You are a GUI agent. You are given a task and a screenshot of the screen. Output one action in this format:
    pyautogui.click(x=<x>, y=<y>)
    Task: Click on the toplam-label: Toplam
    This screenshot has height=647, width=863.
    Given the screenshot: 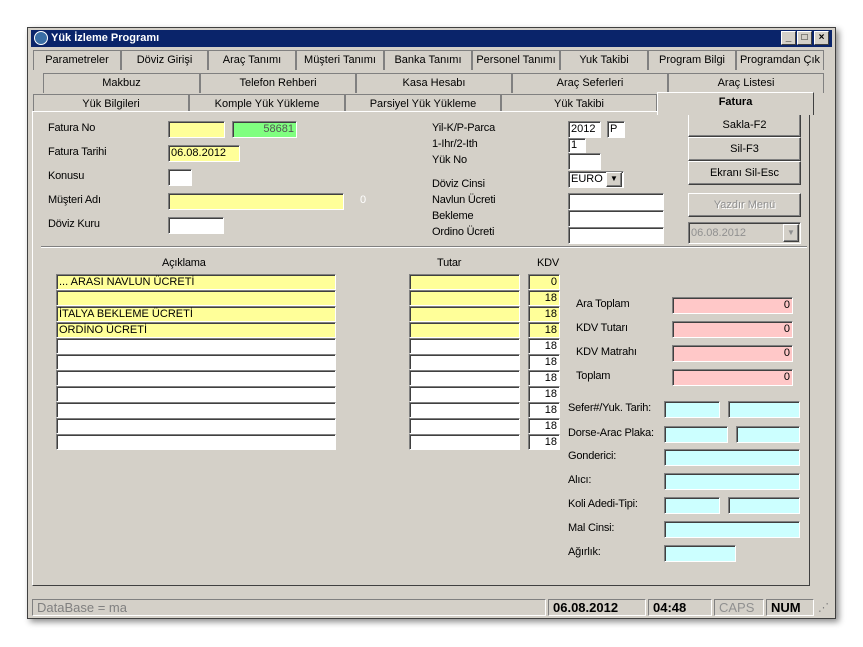 What is the action you would take?
    pyautogui.click(x=593, y=376)
    